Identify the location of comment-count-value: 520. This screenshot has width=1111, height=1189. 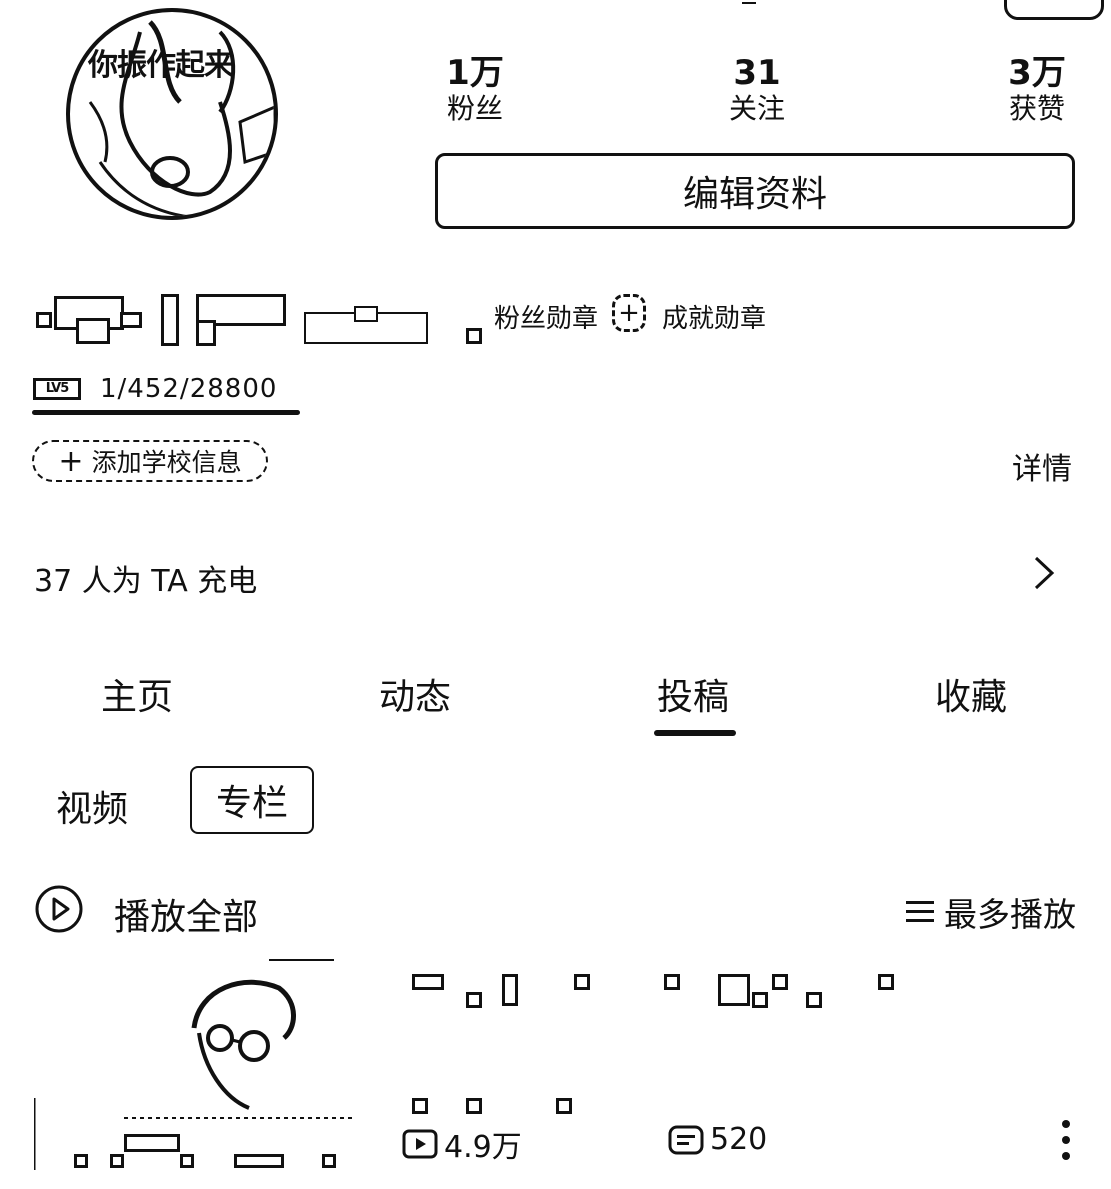
(739, 1139).